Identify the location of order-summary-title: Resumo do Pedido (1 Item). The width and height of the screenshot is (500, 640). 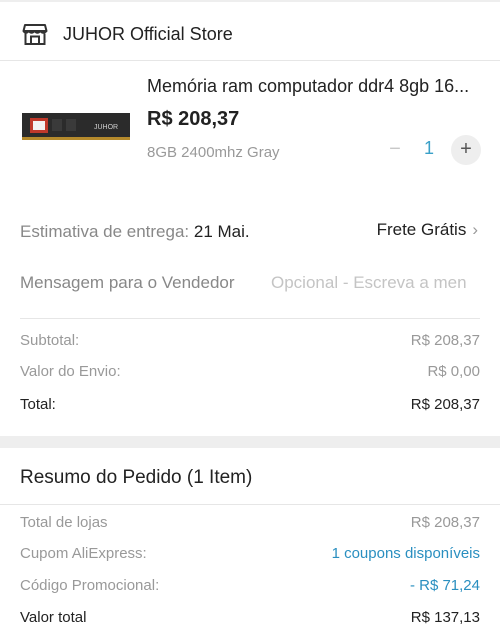
(136, 477).